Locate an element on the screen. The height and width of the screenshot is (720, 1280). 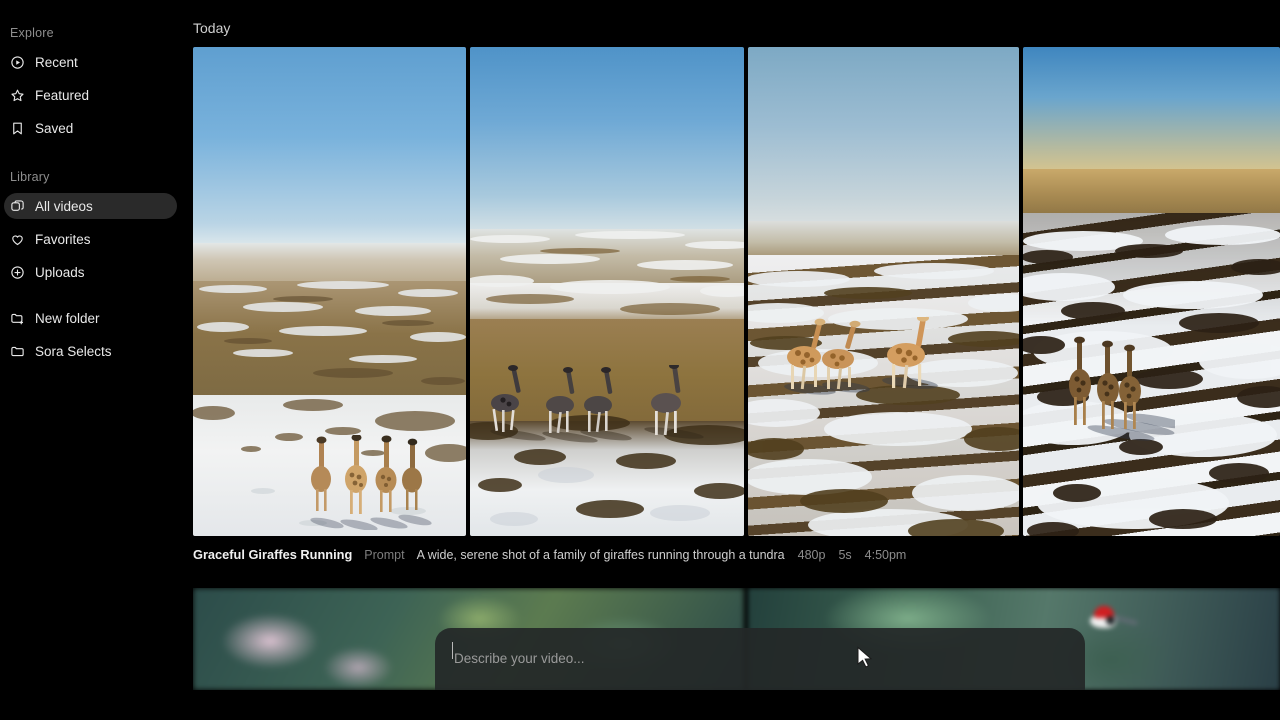
bird-eye is located at coordinates (1110, 620).